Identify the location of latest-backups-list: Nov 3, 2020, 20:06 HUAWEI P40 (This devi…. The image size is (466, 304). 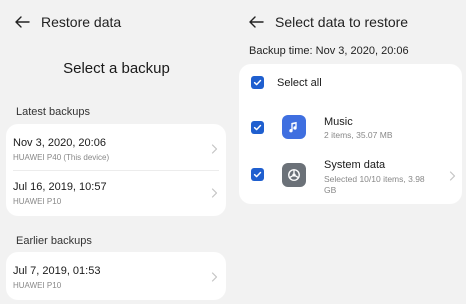
(116, 170).